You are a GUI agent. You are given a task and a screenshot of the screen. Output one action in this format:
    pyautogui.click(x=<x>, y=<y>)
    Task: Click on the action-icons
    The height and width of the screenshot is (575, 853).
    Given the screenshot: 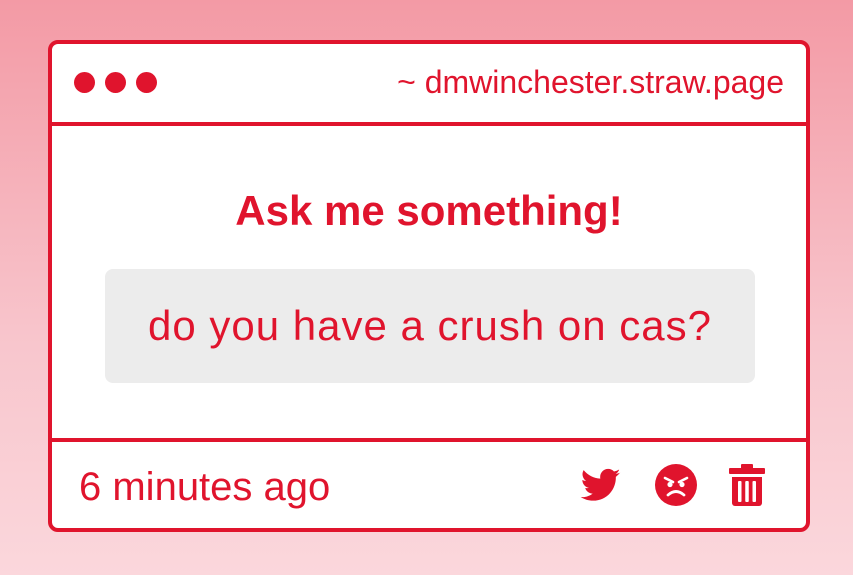 What is the action you would take?
    pyautogui.click(x=672, y=485)
    